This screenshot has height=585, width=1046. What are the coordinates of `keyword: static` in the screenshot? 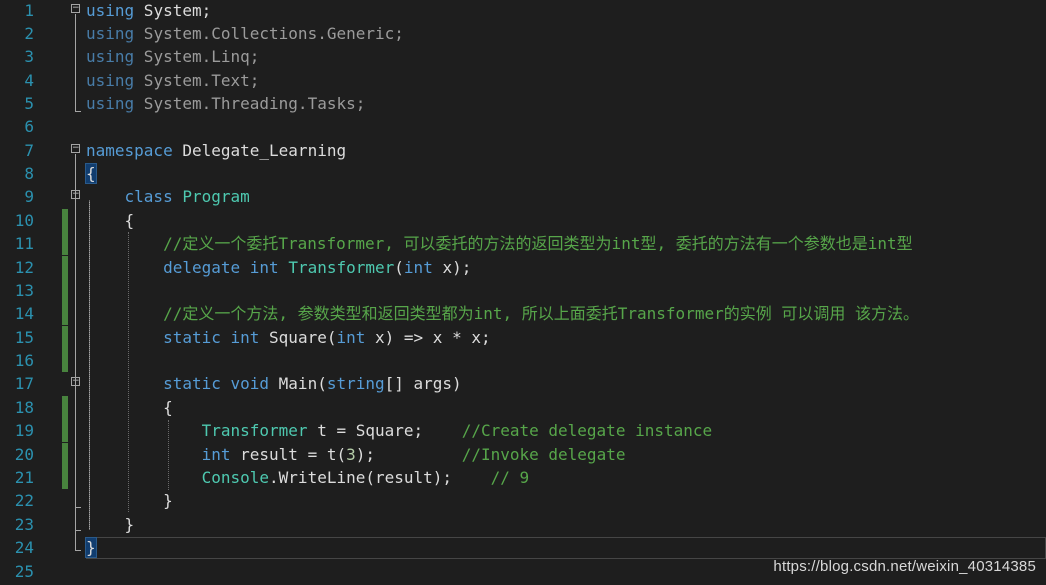 It's located at (192, 337).